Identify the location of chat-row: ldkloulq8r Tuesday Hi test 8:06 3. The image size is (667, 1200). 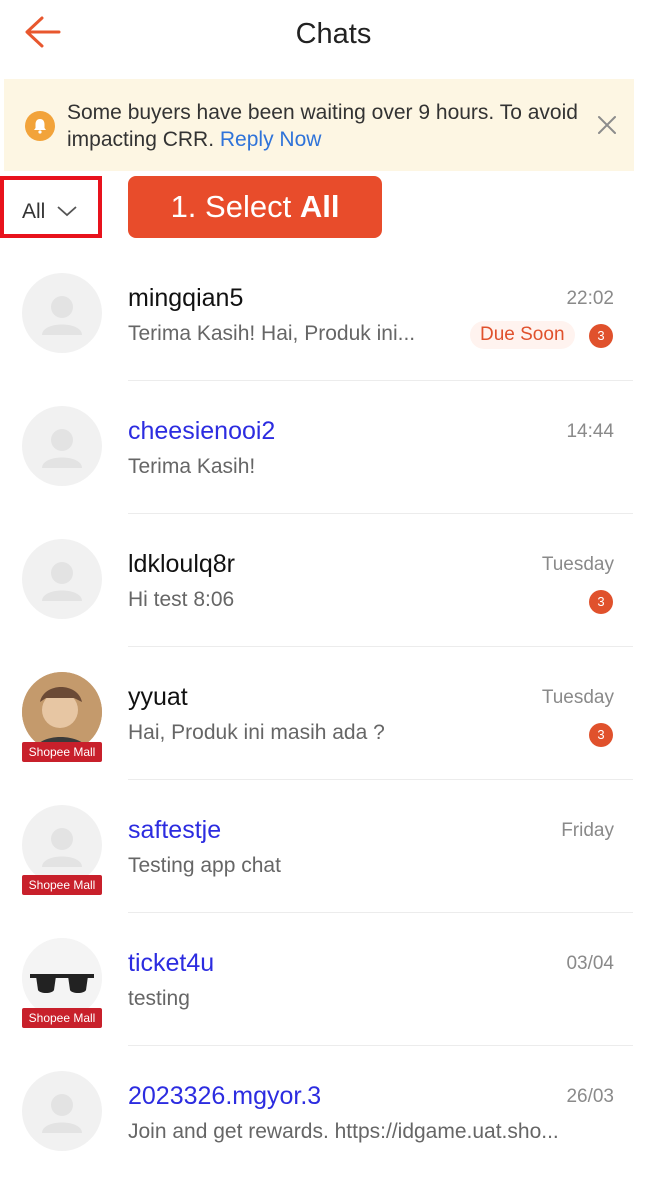
(333, 580).